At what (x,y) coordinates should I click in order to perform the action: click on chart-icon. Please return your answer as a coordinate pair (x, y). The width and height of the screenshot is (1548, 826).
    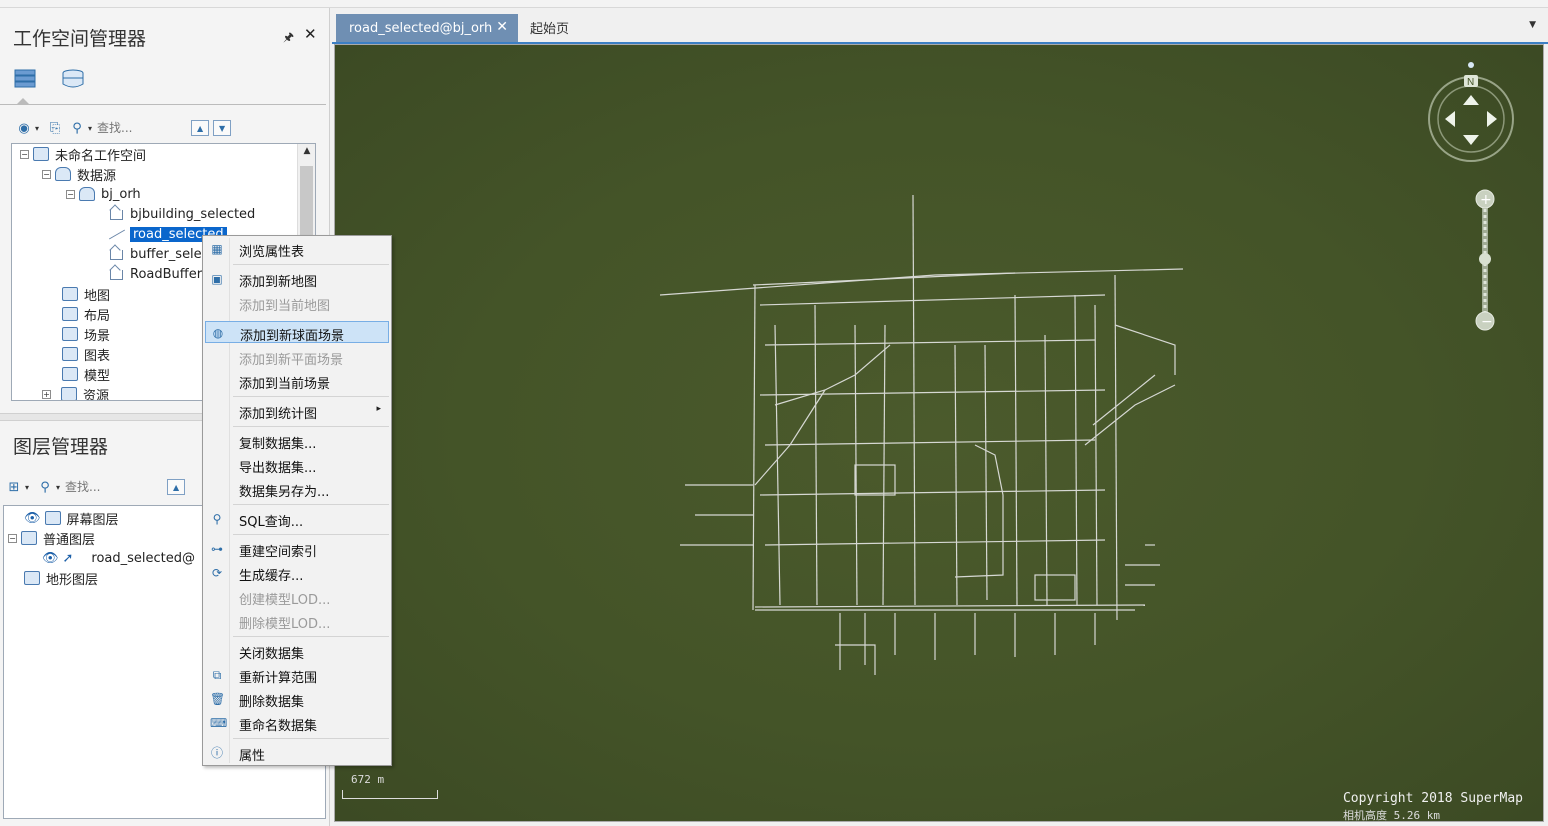
    Looking at the image, I should click on (70, 354).